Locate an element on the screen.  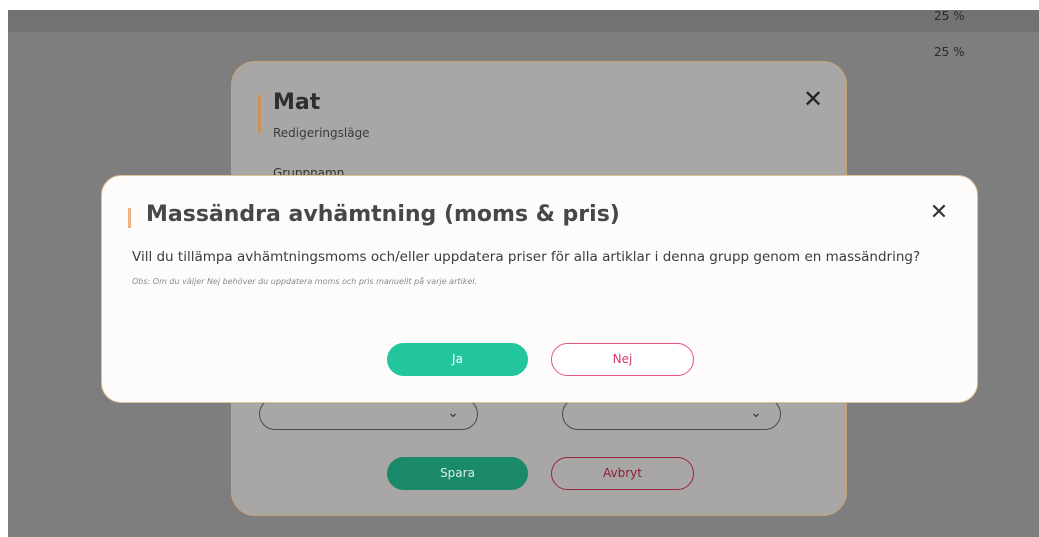
save-button: Spara is located at coordinates (457, 473).